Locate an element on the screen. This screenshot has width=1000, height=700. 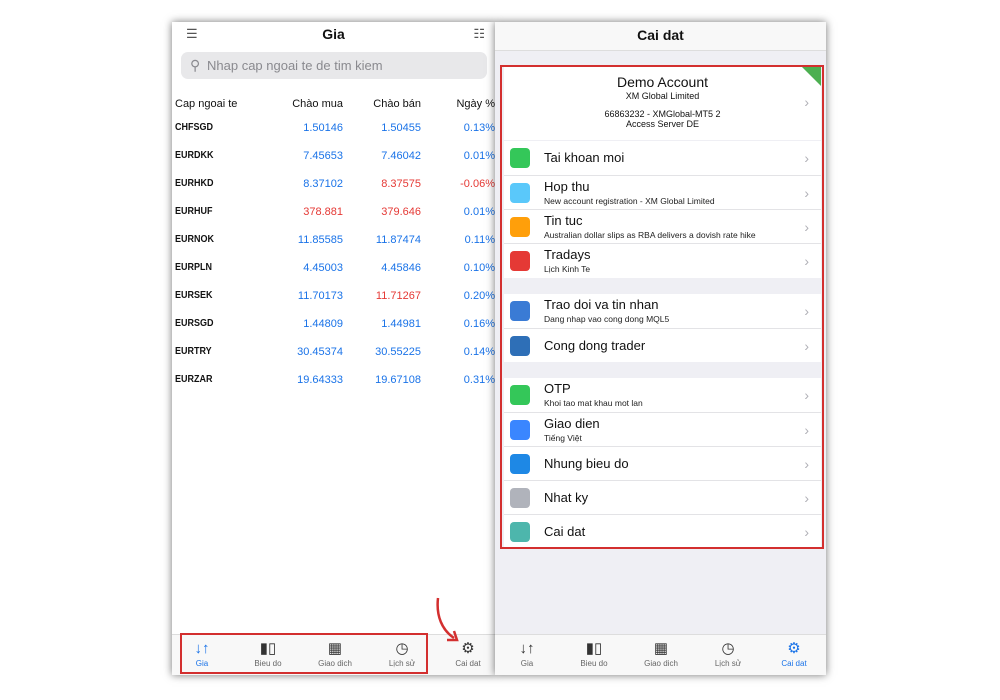
cell-ask: 7.46042 is located at coordinates (401, 156).